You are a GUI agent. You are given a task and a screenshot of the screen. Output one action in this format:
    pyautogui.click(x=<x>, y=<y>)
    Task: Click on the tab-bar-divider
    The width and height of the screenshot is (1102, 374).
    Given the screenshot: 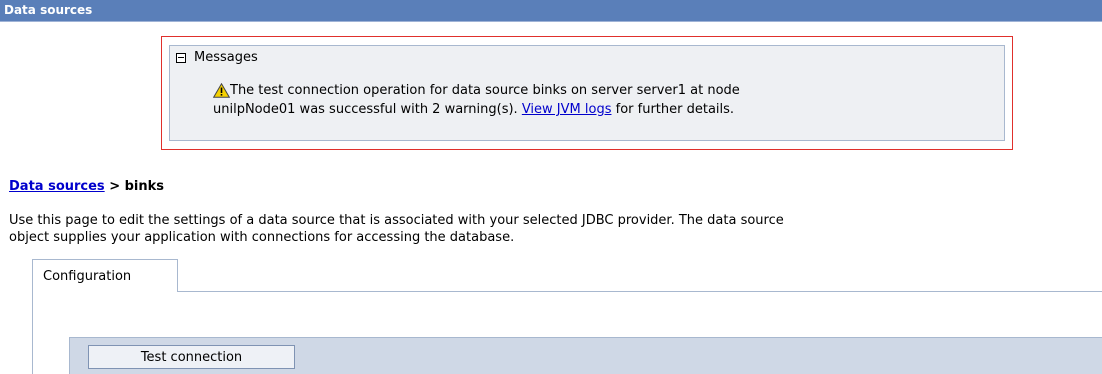 What is the action you would take?
    pyautogui.click(x=640, y=291)
    